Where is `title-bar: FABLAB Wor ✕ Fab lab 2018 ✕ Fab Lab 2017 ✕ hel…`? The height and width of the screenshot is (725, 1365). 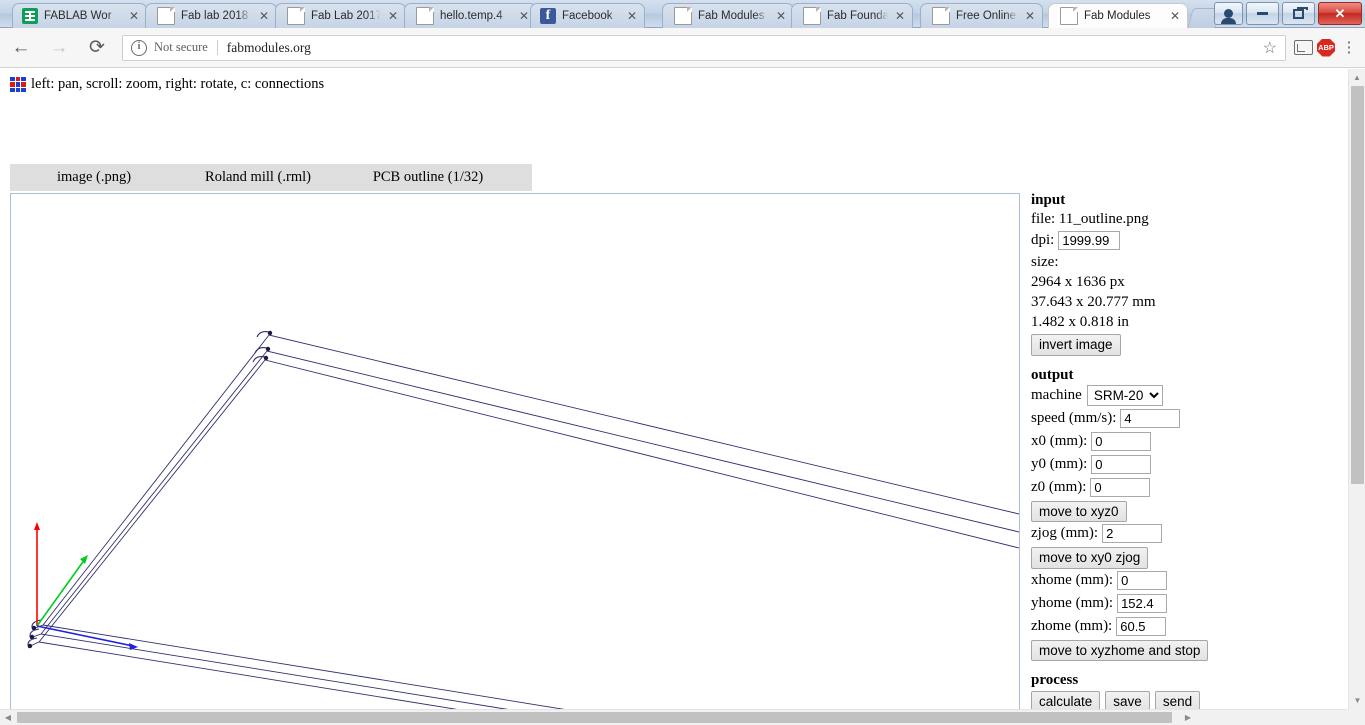
title-bar: FABLAB Wor ✕ Fab lab 2018 ✕ Fab Lab 2017 ✕ hel… is located at coordinates (682, 14).